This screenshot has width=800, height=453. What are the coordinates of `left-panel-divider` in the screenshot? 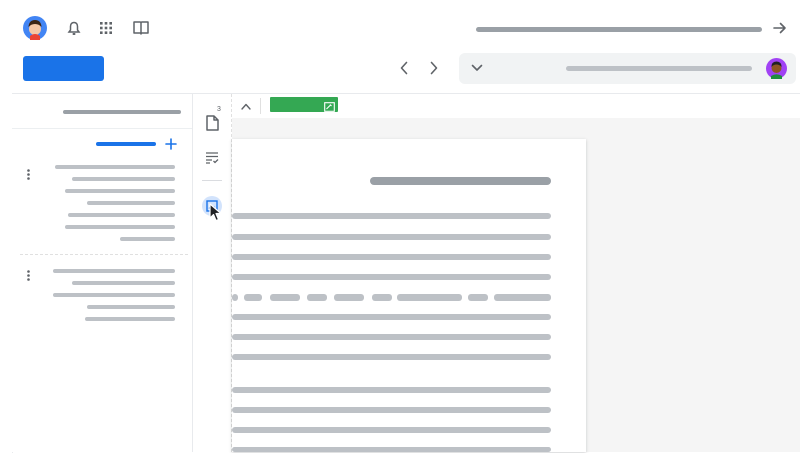 It's located at (102, 128).